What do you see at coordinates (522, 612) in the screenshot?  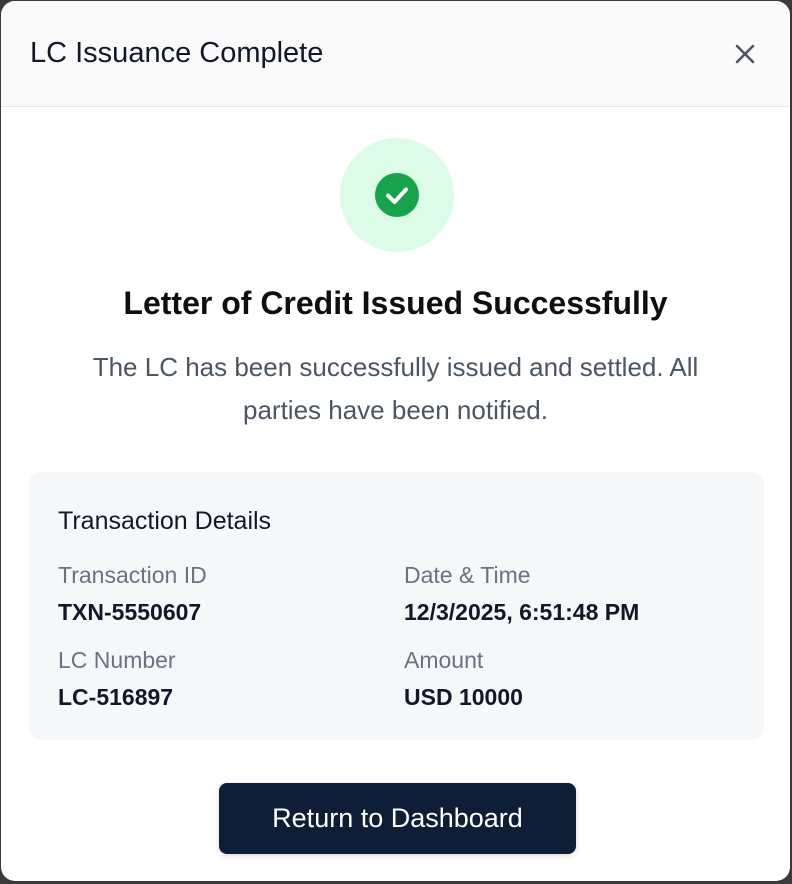 I see `date-time-value: 12/3/2025, 6:51:48 PM` at bounding box center [522, 612].